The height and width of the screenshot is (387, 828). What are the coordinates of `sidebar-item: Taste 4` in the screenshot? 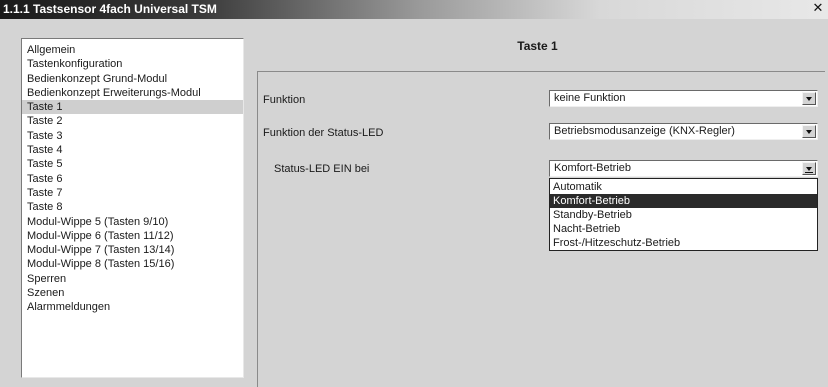 It's located at (132, 150).